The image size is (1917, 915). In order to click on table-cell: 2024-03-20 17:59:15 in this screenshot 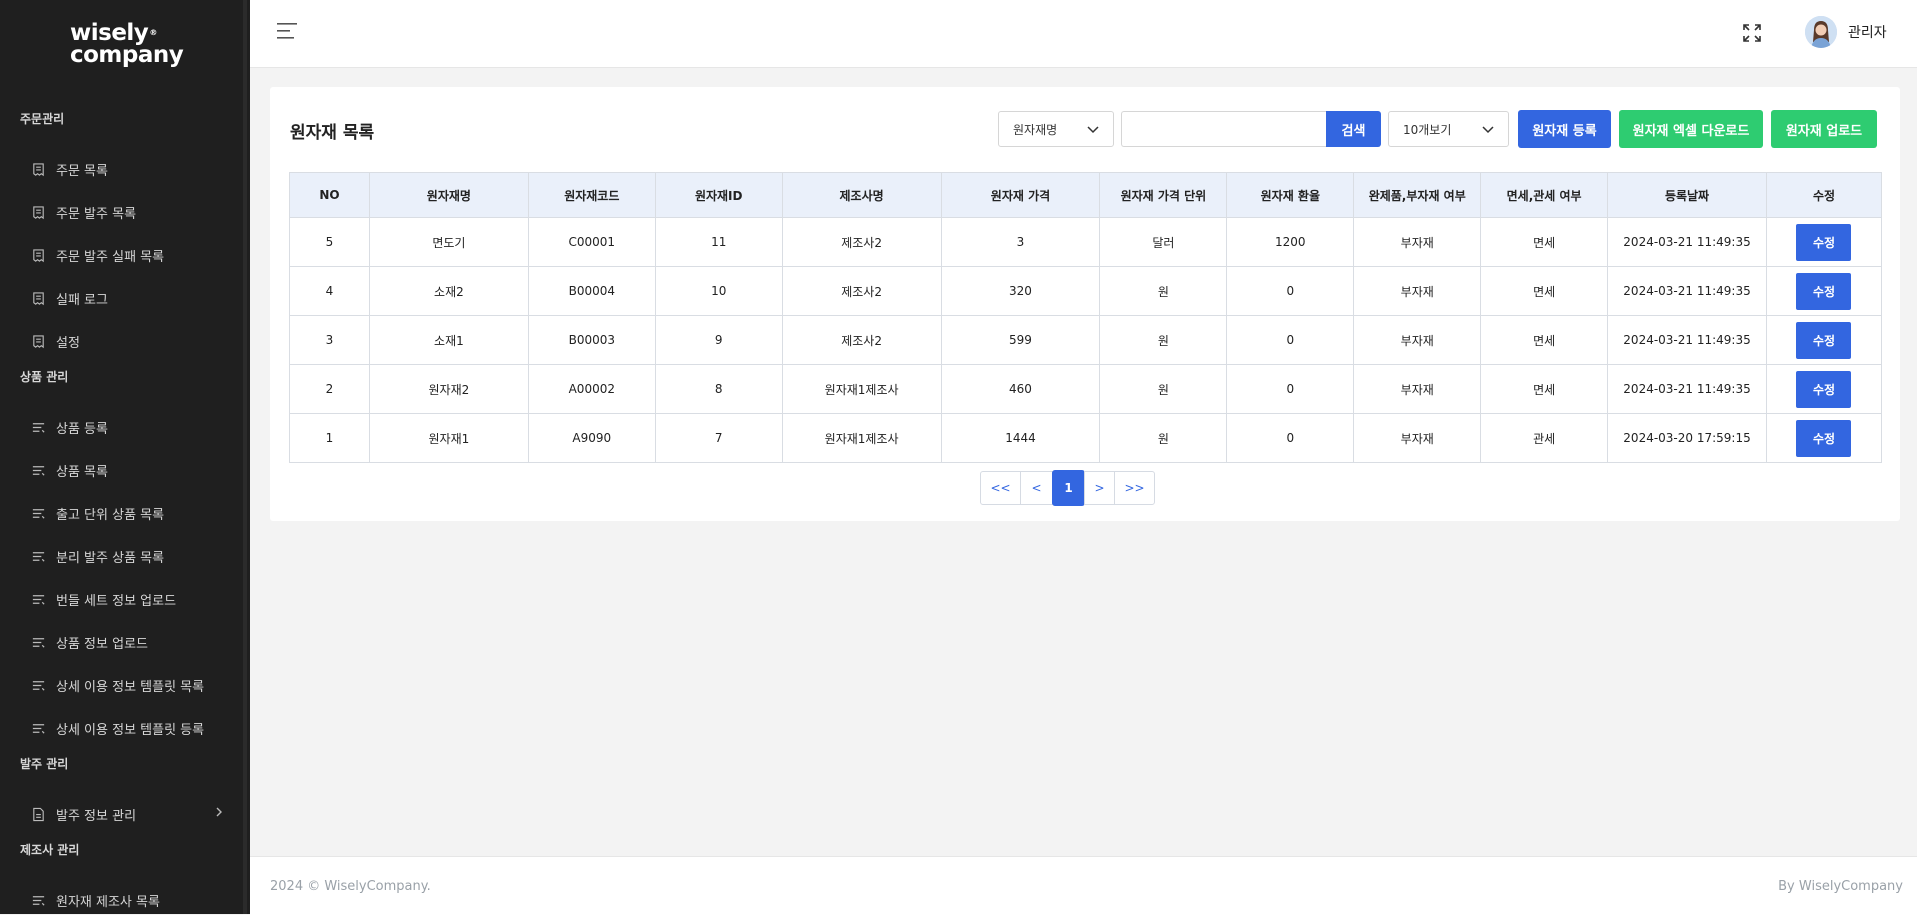, I will do `click(1687, 438)`.